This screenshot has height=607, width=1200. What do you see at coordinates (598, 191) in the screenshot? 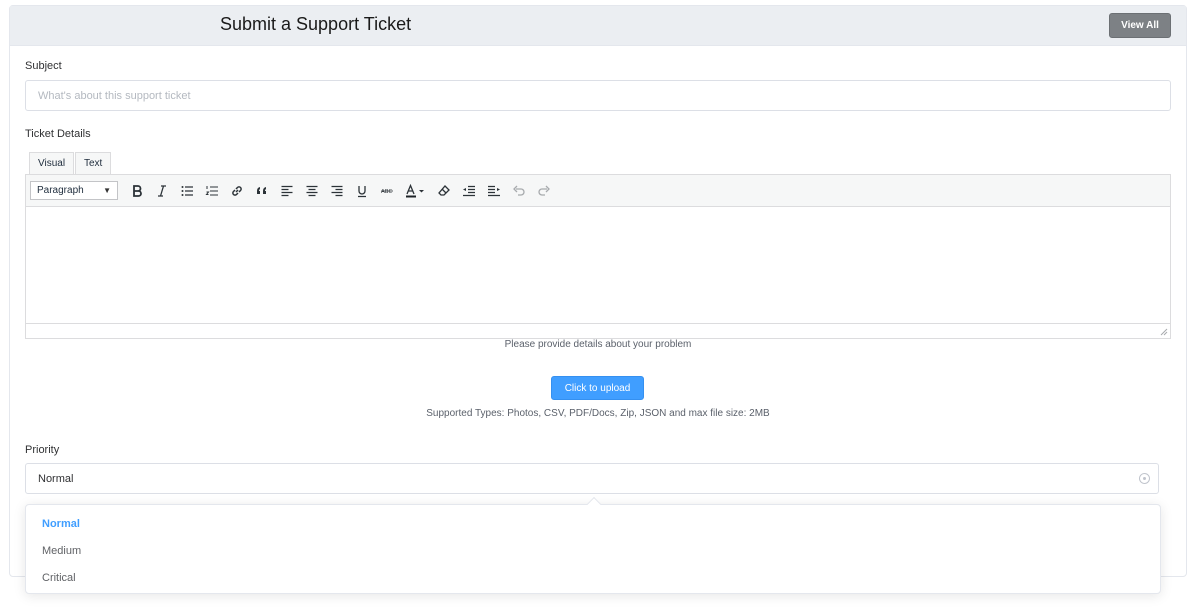
I see `editor-toolbar: Paragraph ▼ ABC` at bounding box center [598, 191].